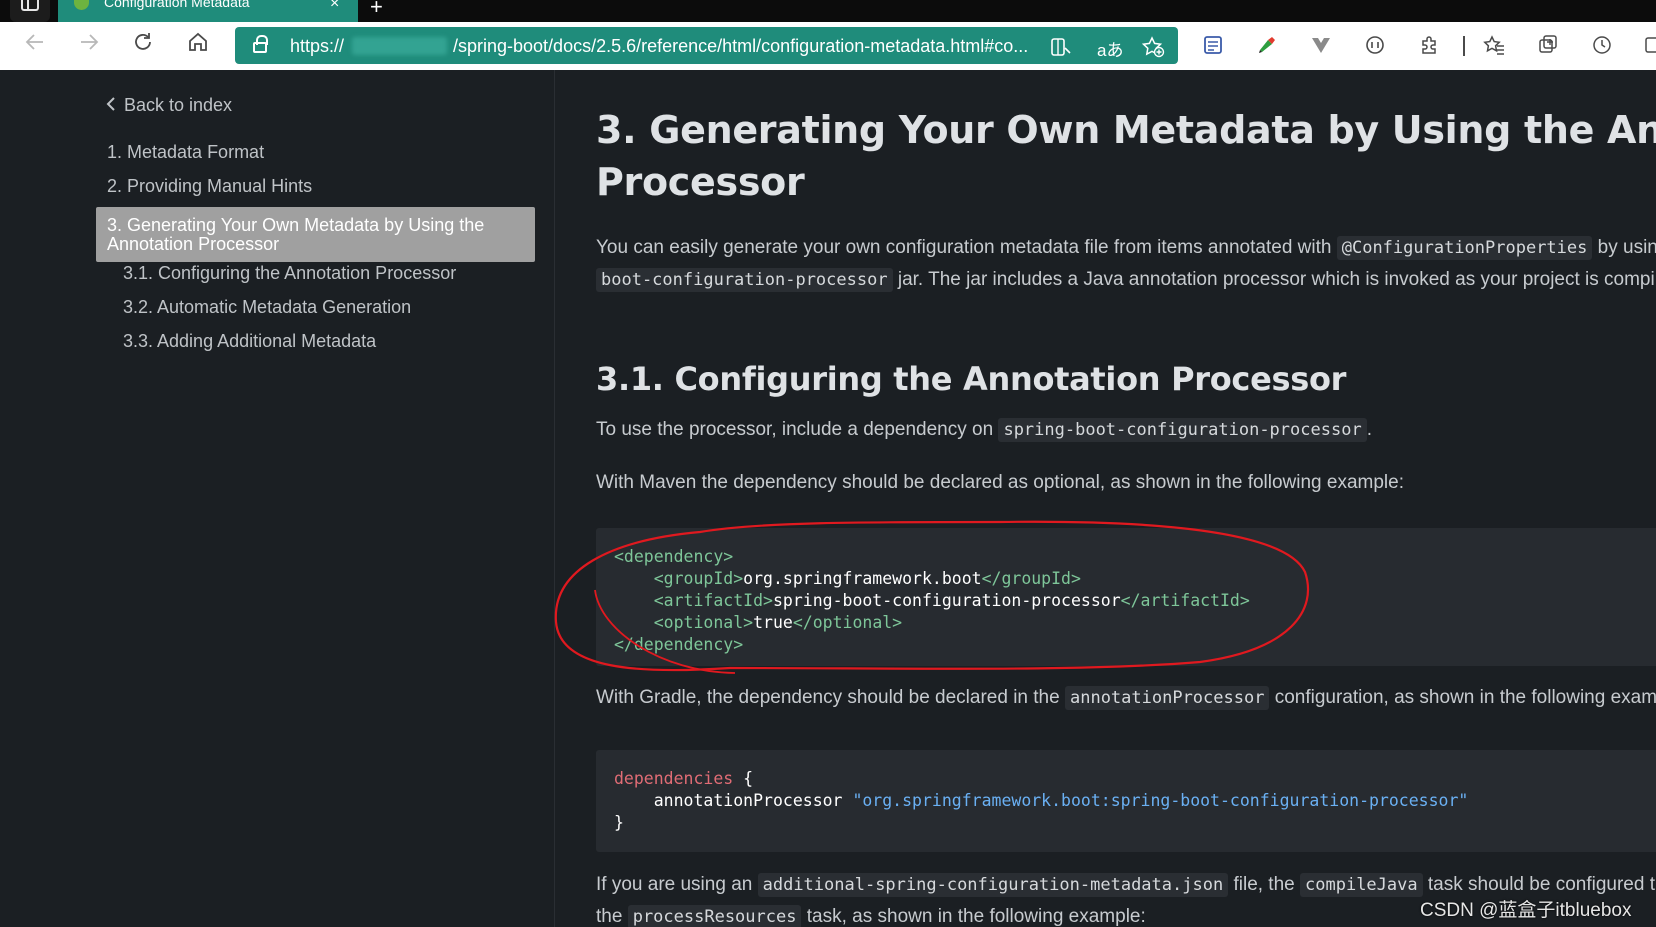 Image resolution: width=1656 pixels, height=927 pixels. Describe the element at coordinates (713, 600) in the screenshot. I see `maven-artifactid-open: <artifactId>` at that location.